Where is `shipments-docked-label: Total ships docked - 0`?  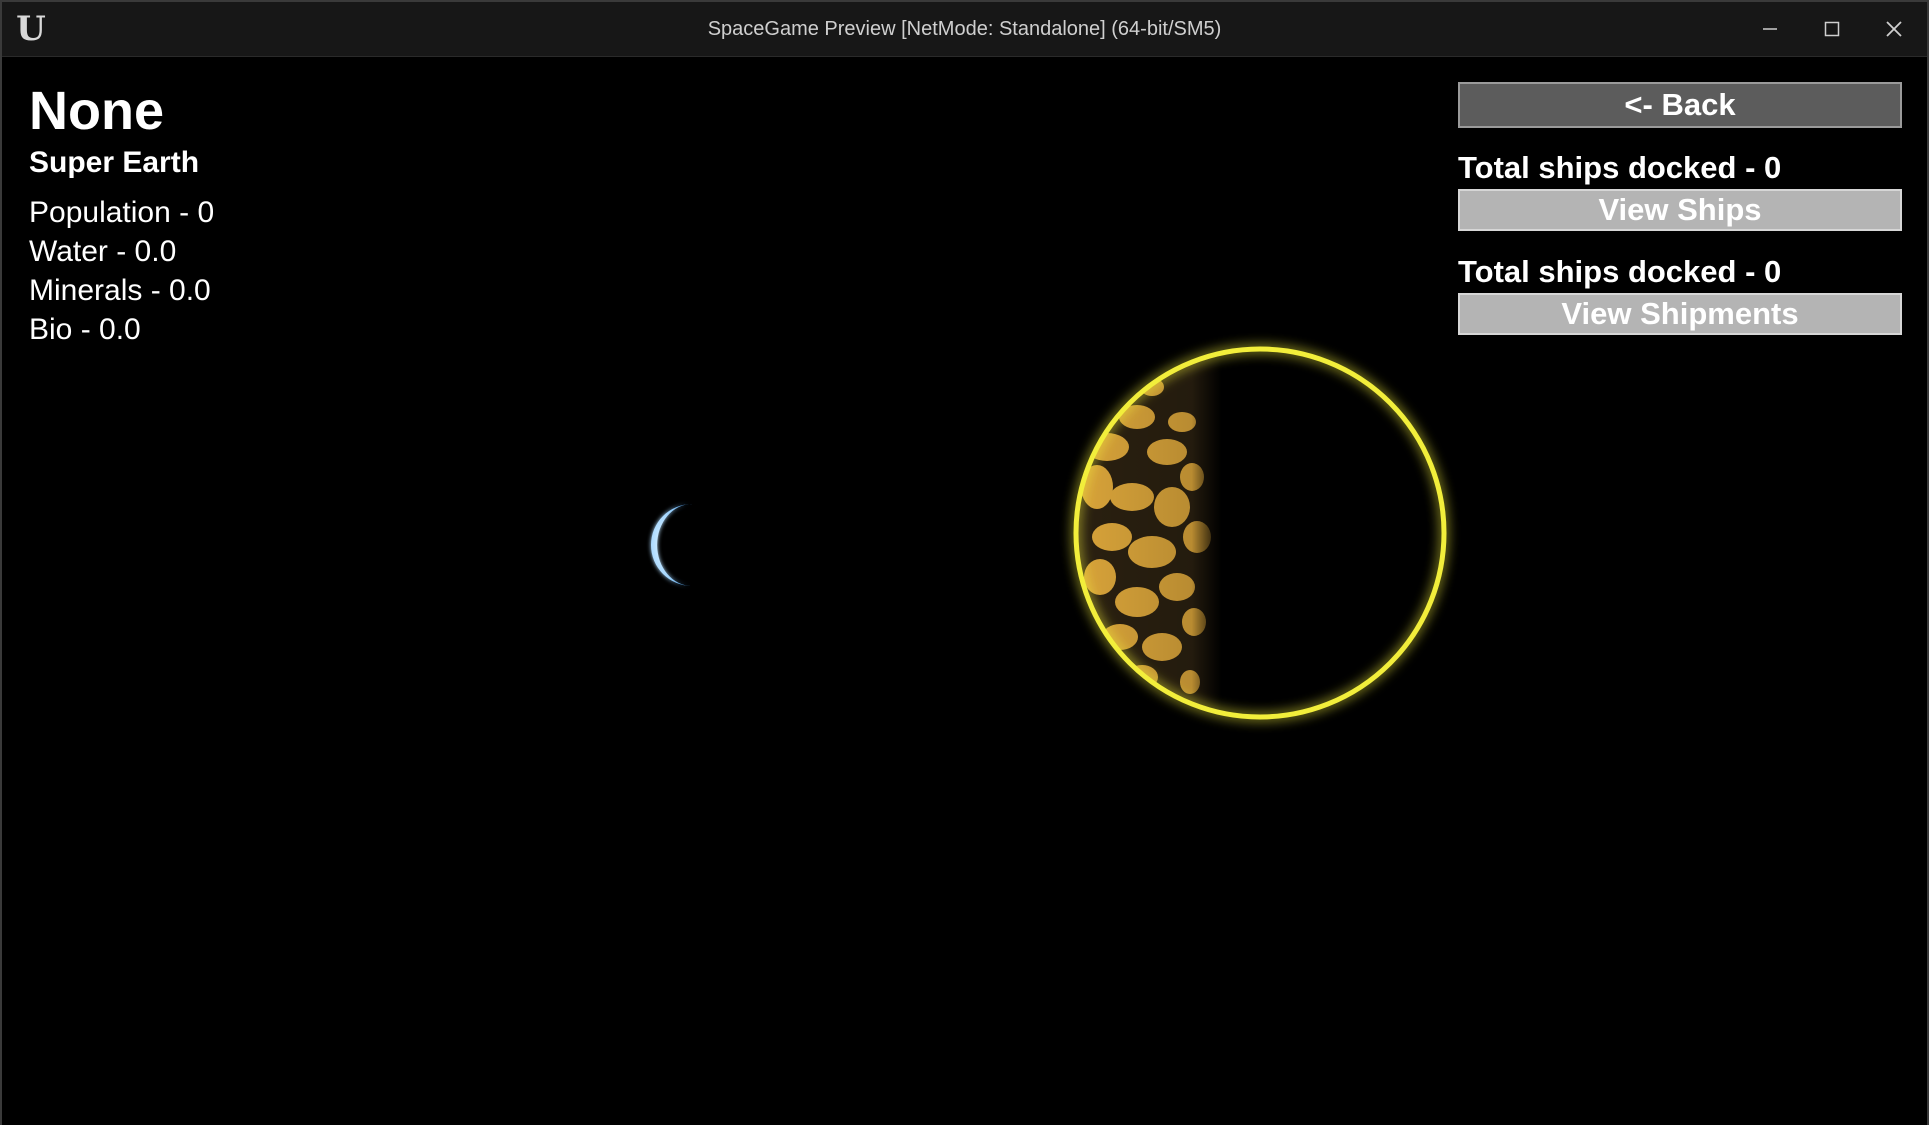
shipments-docked-label: Total ships docked - 0 is located at coordinates (1620, 271).